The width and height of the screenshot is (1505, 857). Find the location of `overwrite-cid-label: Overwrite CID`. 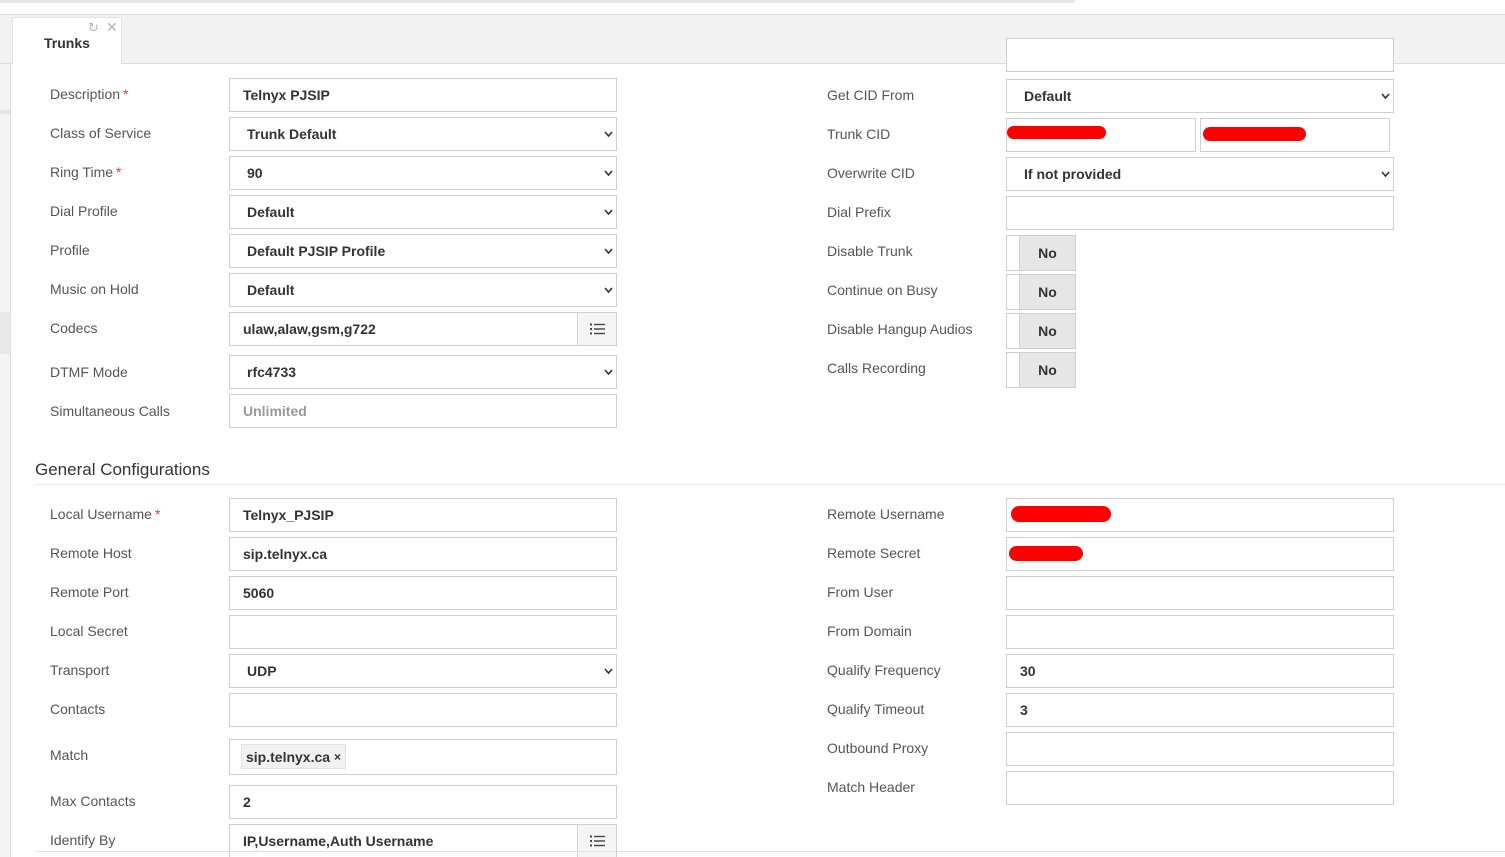

overwrite-cid-label: Overwrite CID is located at coordinates (871, 173).